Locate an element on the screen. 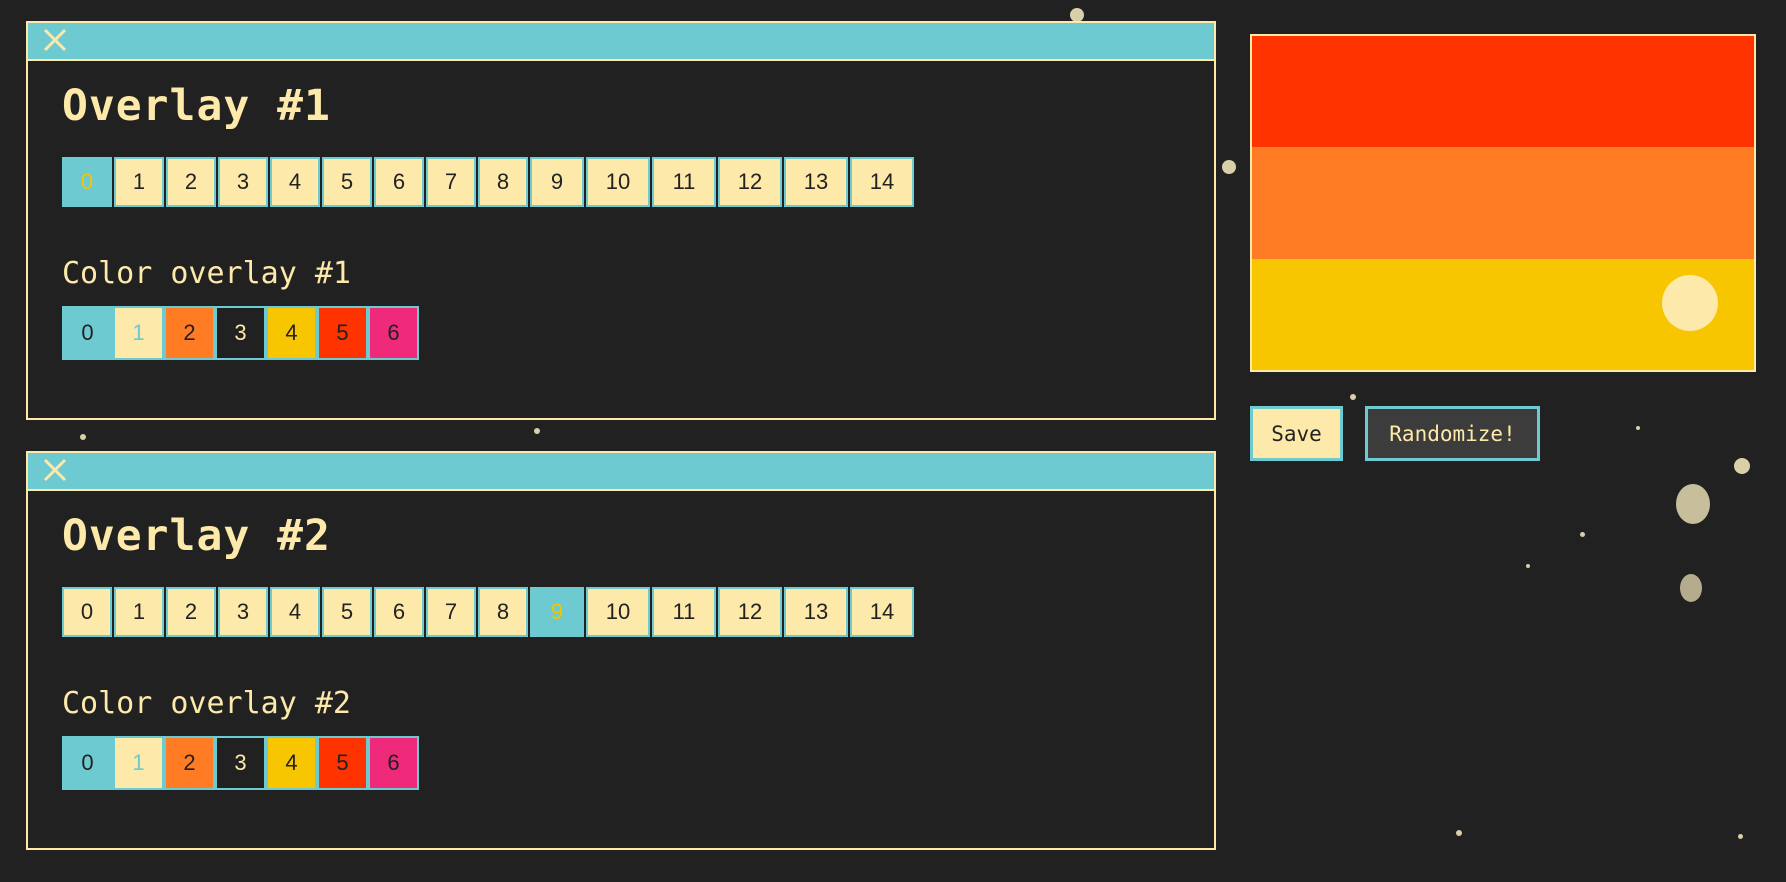 Image resolution: width=1786 pixels, height=882 pixels. preview-canvas is located at coordinates (1503, 203).